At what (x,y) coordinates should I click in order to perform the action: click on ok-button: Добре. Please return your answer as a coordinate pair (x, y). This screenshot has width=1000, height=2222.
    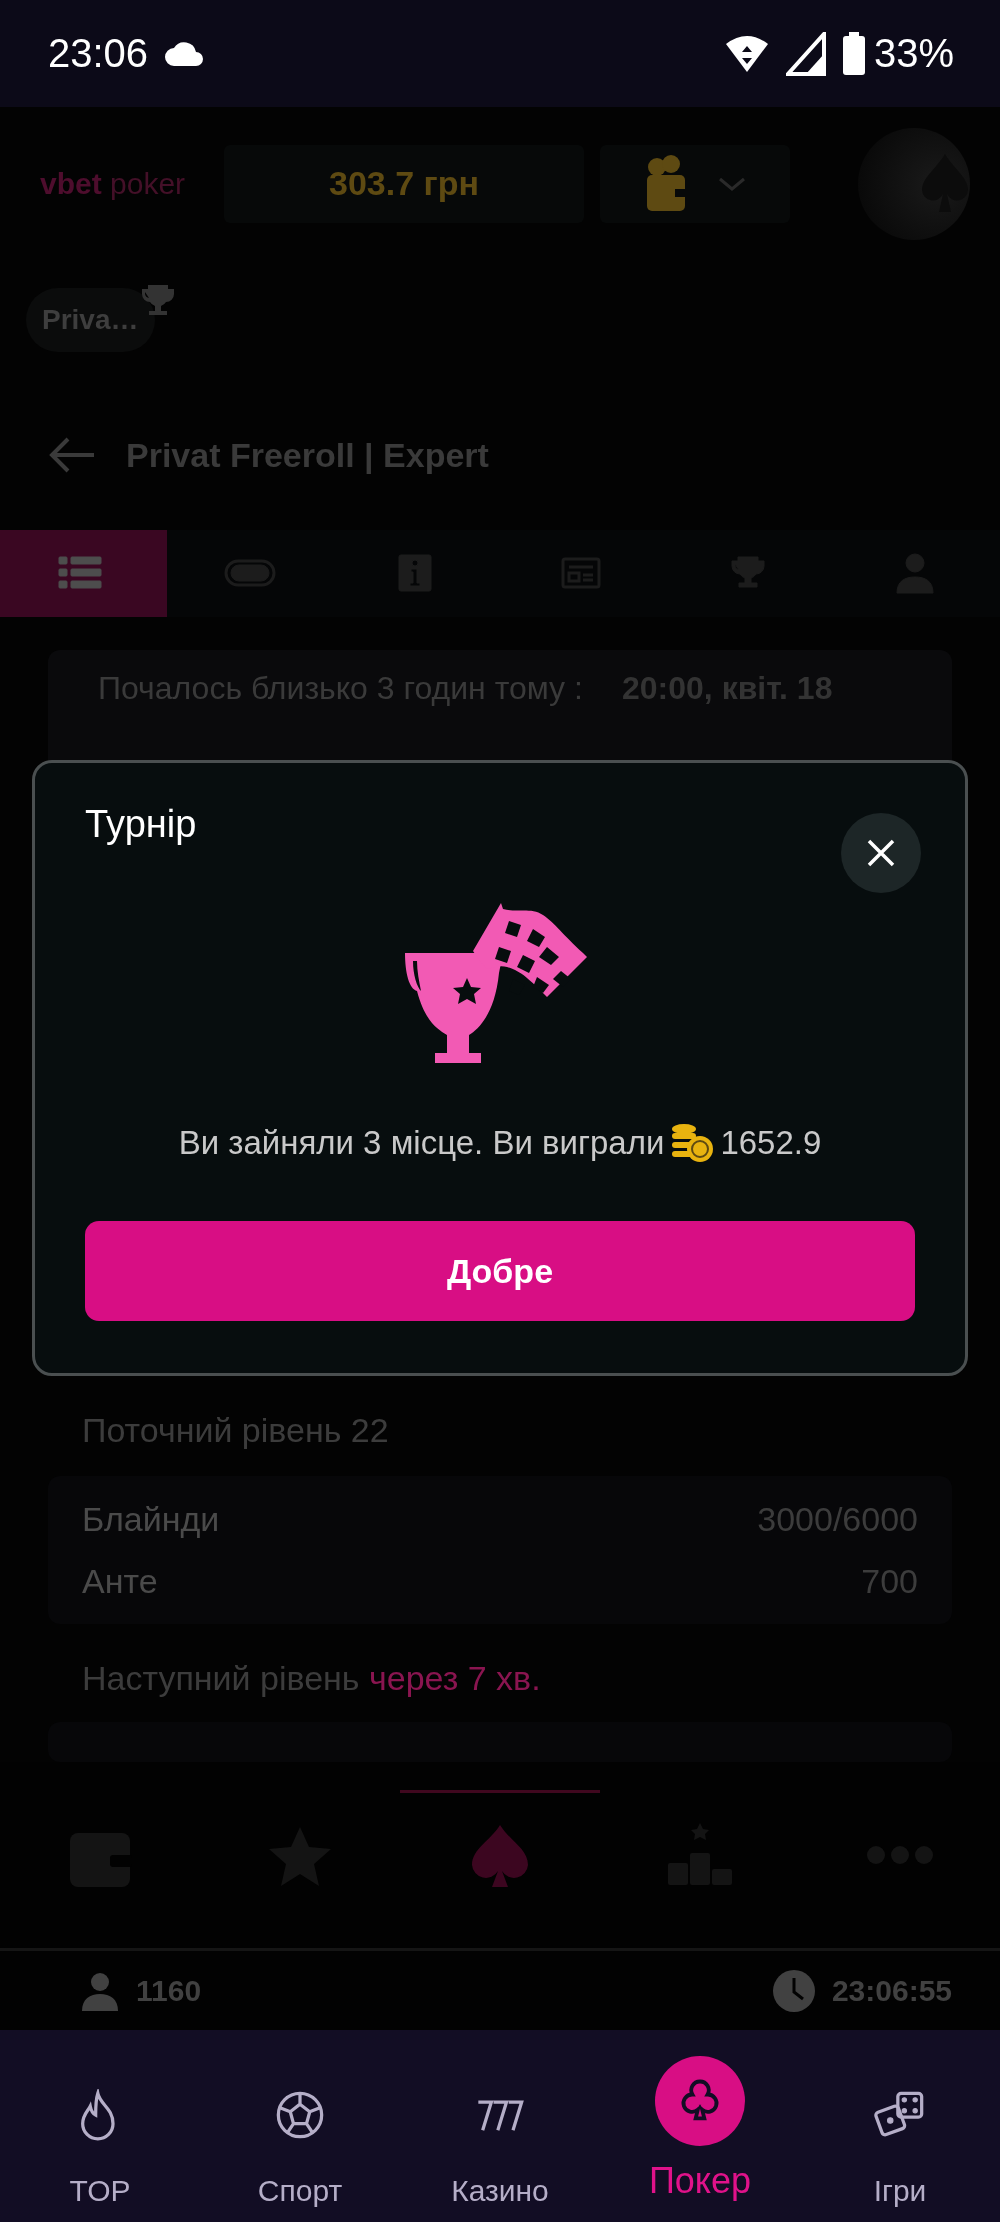
    Looking at the image, I should click on (500, 1271).